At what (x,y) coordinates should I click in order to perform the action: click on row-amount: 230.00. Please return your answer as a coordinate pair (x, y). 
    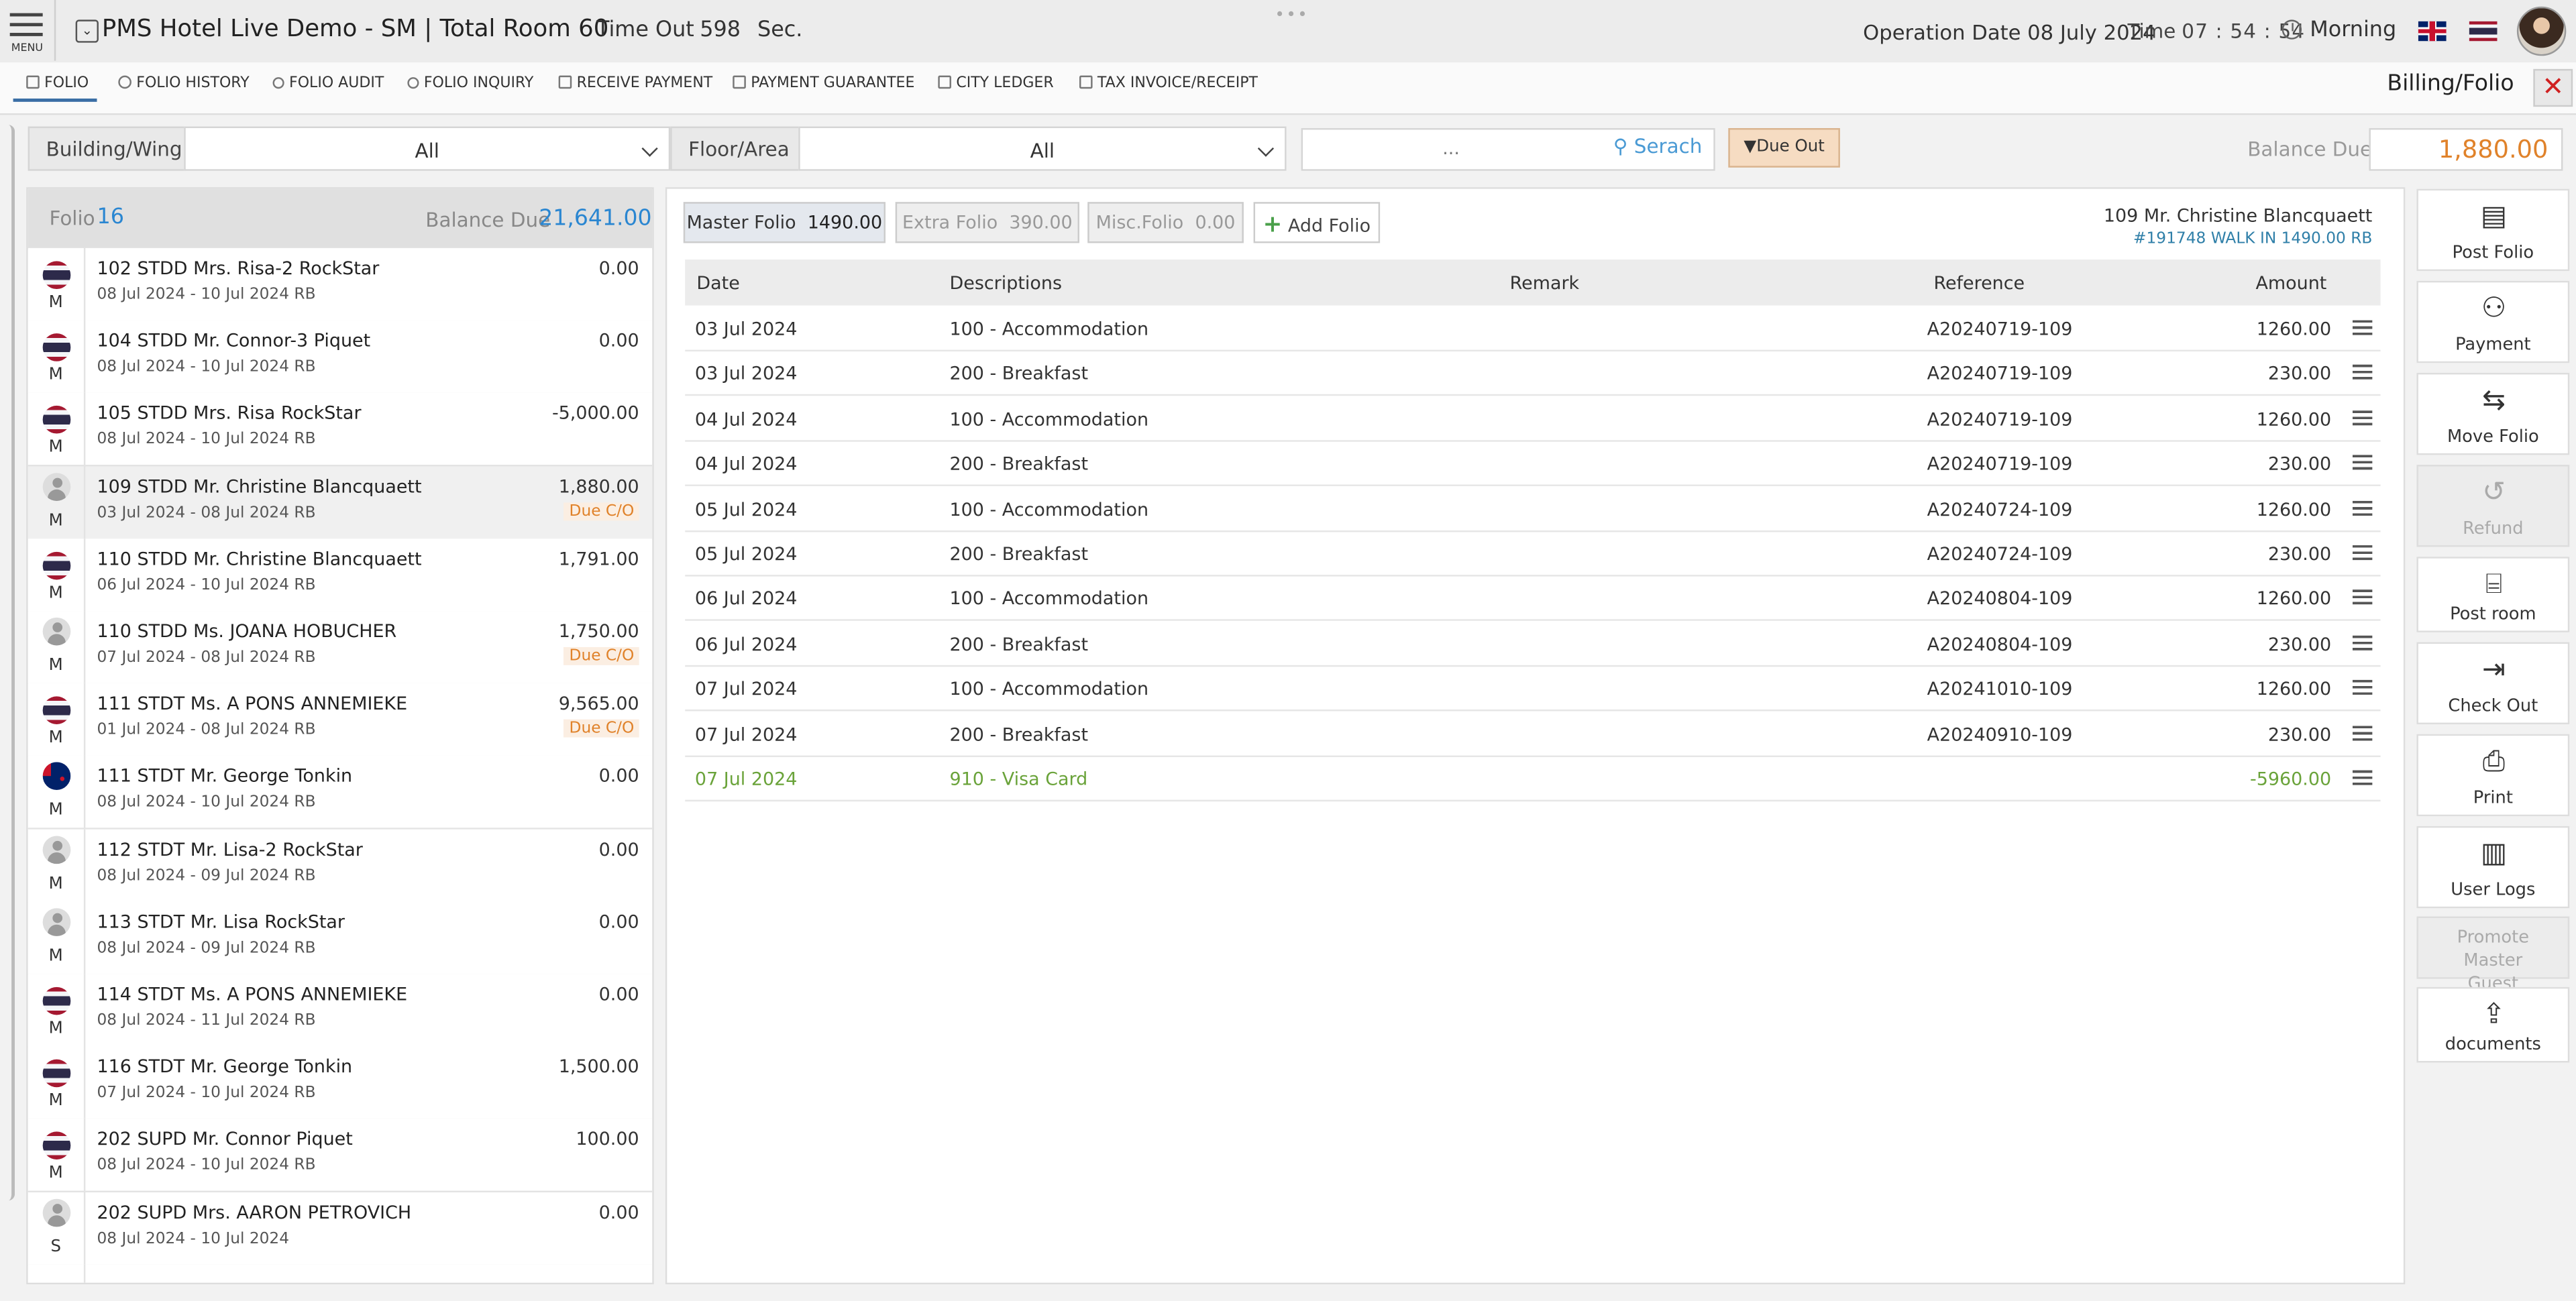
    Looking at the image, I should click on (2299, 554).